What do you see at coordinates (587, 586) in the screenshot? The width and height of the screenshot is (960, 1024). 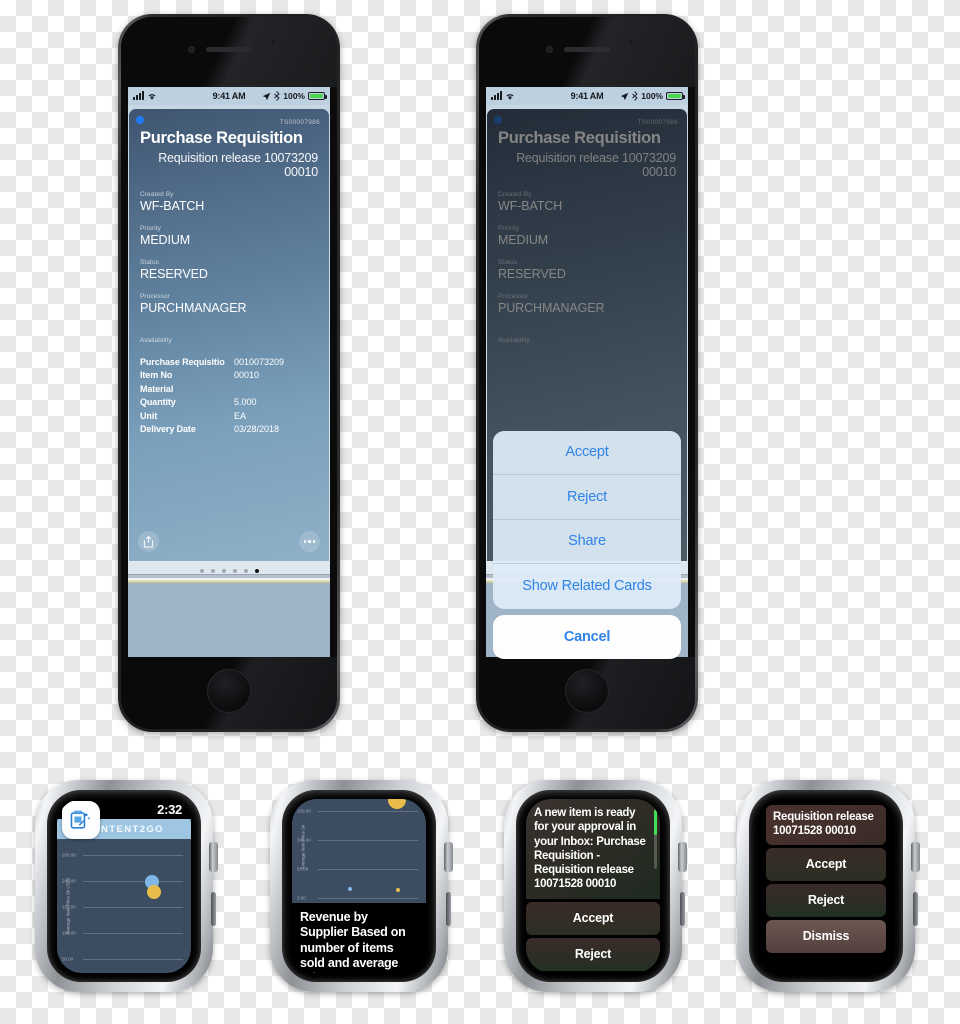 I see `action-show-related-cards-button: Show Related Cards` at bounding box center [587, 586].